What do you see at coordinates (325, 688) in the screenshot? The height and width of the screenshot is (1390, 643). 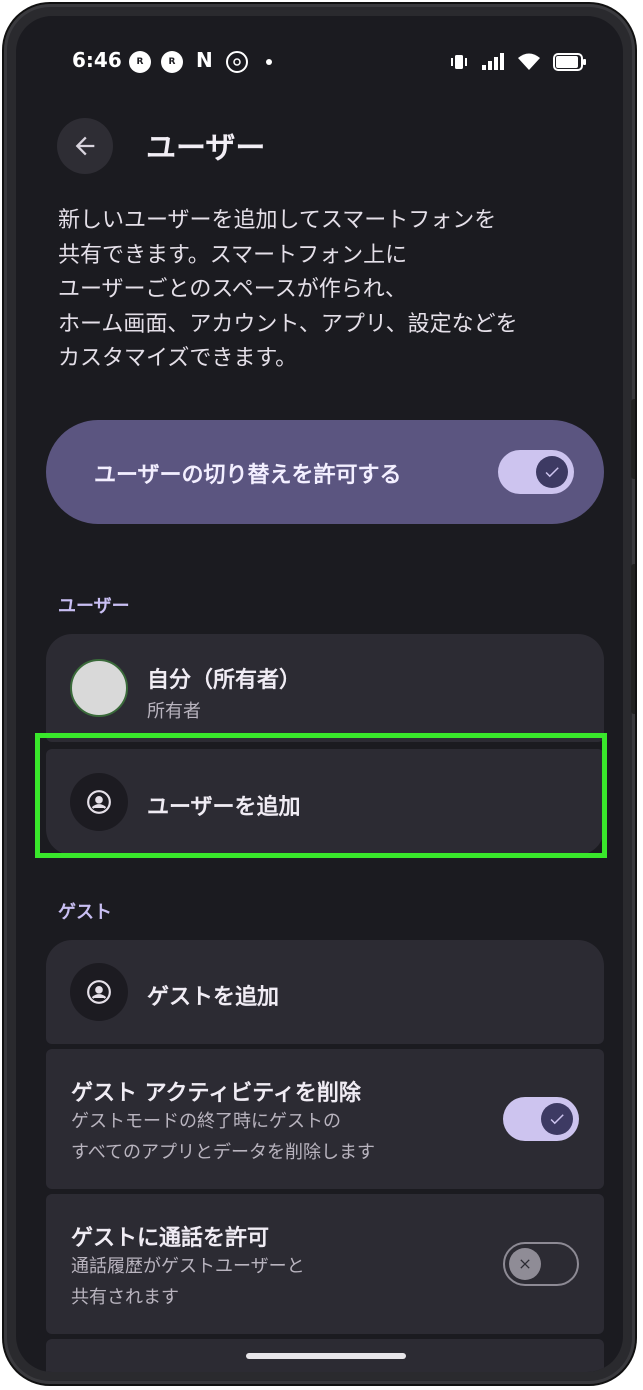 I see `owner-user-item: 自分（所有者） 所有者` at bounding box center [325, 688].